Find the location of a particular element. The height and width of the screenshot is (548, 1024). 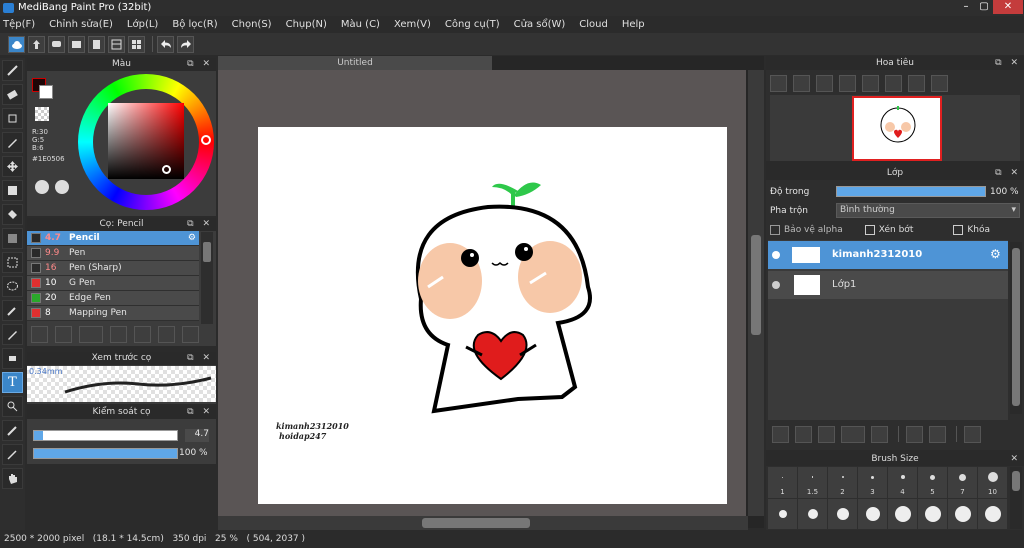

menu-edit: Chỉnh sửa(E) is located at coordinates (81, 24).